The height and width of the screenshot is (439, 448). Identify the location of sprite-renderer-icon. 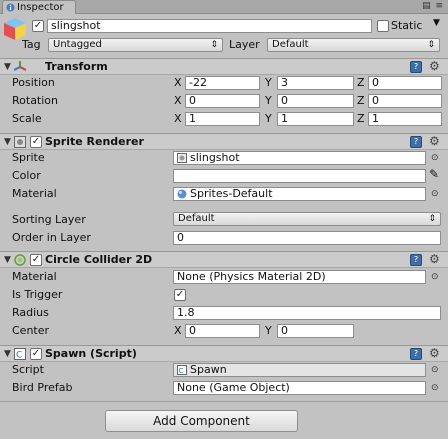
(20, 142).